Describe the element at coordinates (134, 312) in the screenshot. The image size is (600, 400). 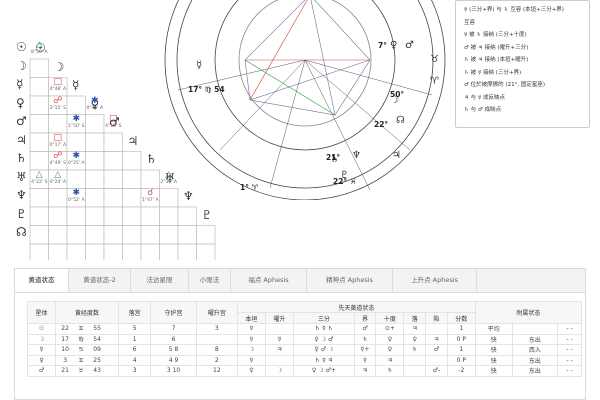
I see `col-house-header: 落宫` at that location.